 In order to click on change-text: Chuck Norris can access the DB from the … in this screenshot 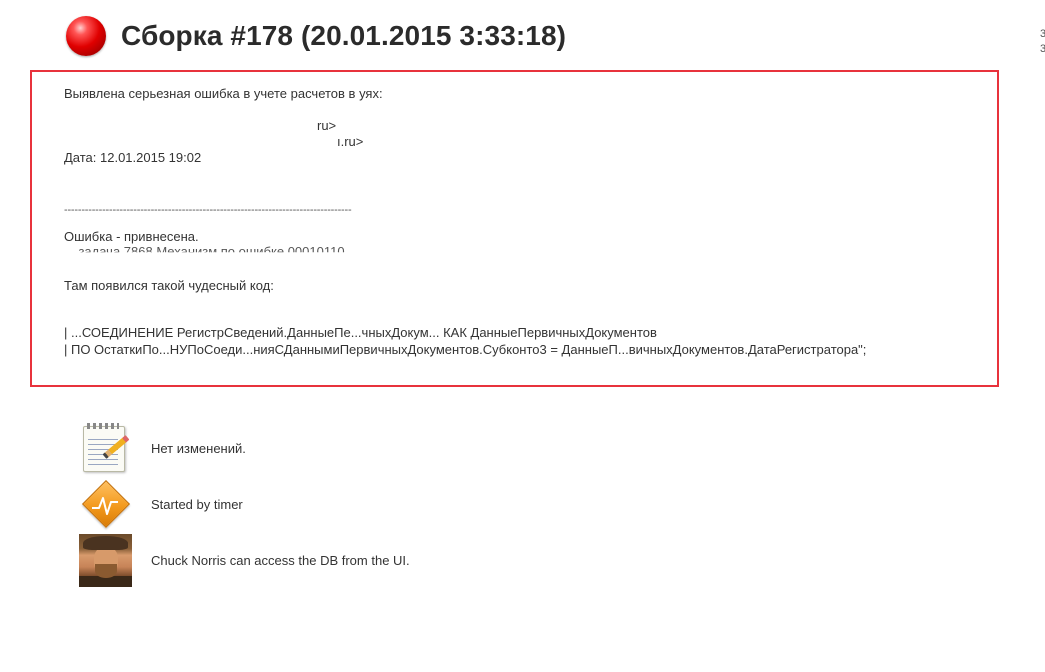, I will do `click(280, 560)`.